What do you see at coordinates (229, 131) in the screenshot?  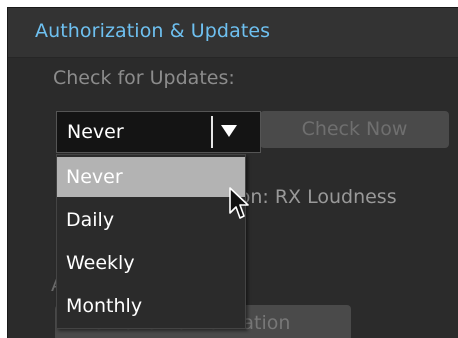 I see `chevron-down-icon` at bounding box center [229, 131].